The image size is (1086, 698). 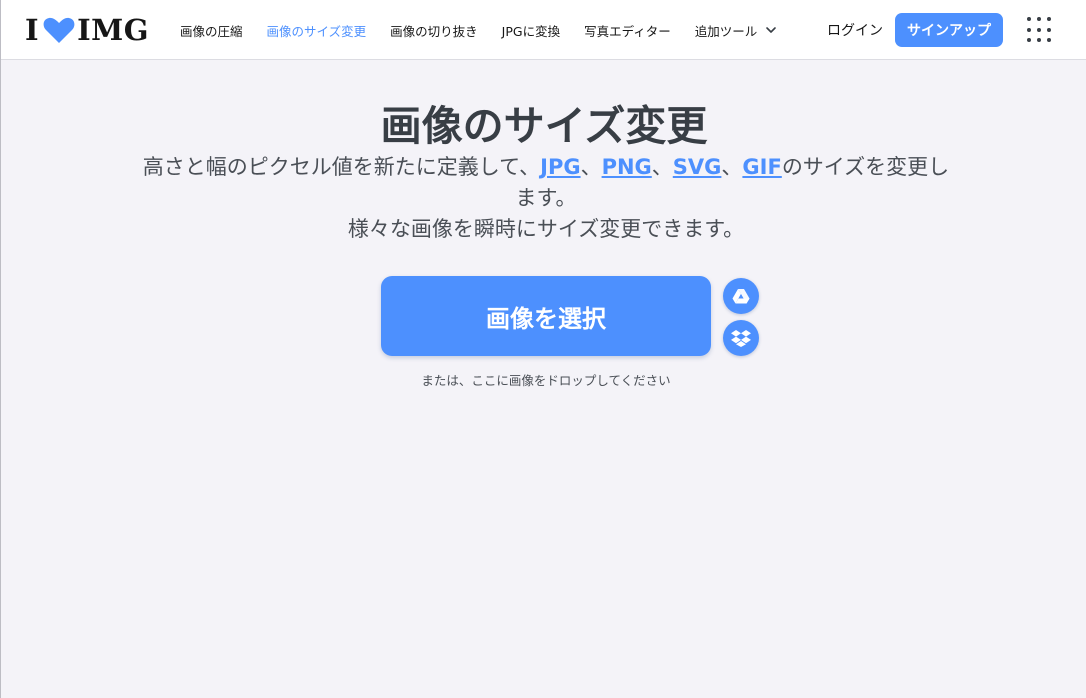 I want to click on nav-item-compress: 画像の圧縮, so click(x=211, y=30).